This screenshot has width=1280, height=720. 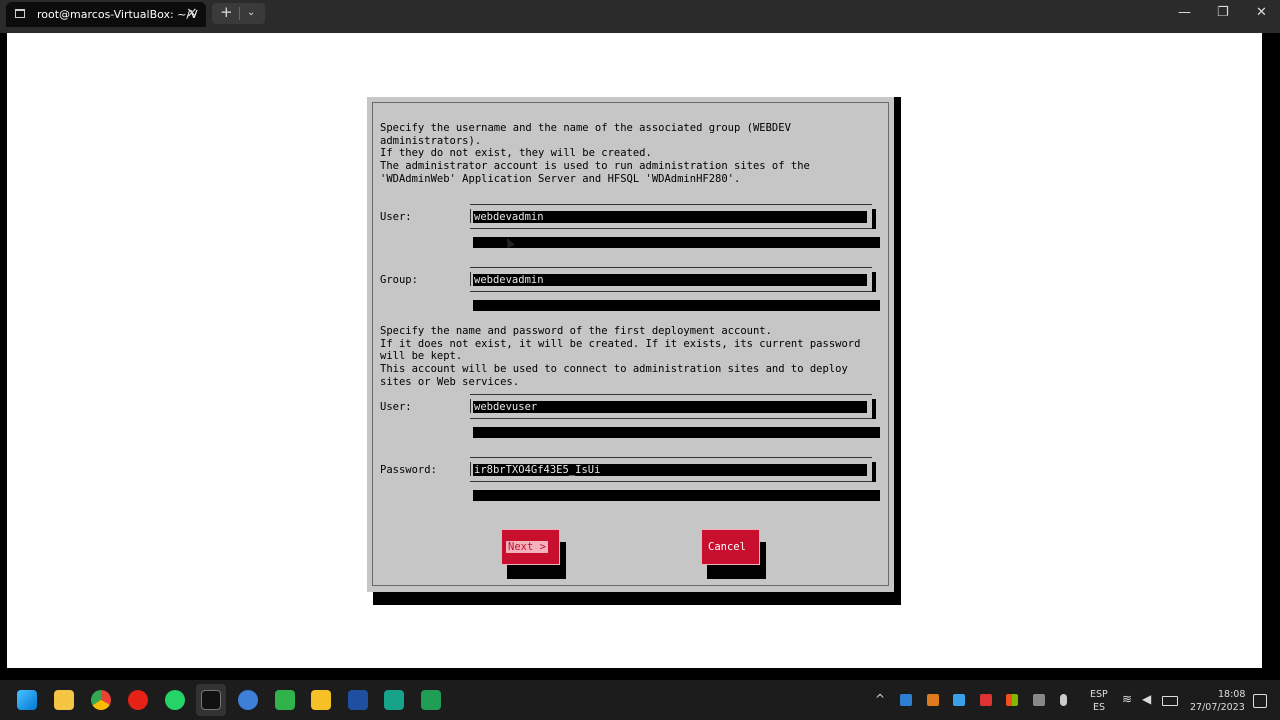 What do you see at coordinates (670, 470) in the screenshot?
I see `deploy-password-input: ir8brTXO4Gf43E5_IsUi` at bounding box center [670, 470].